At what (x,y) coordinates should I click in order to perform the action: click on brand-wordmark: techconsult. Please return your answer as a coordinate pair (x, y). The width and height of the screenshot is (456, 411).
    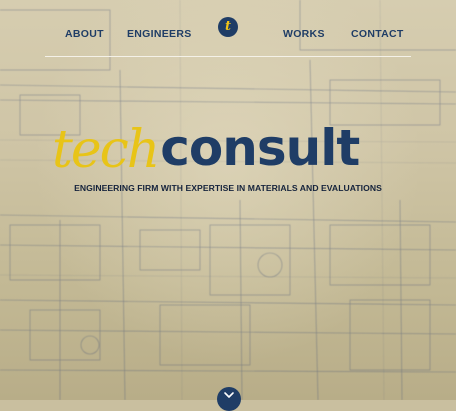
    Looking at the image, I should click on (206, 153).